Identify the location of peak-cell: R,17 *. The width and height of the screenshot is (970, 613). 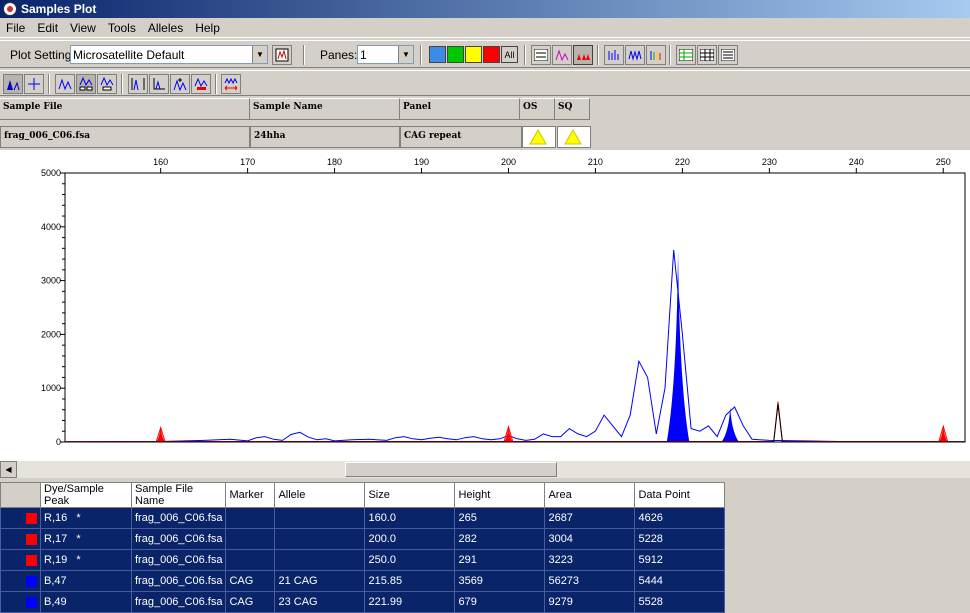
(86, 539).